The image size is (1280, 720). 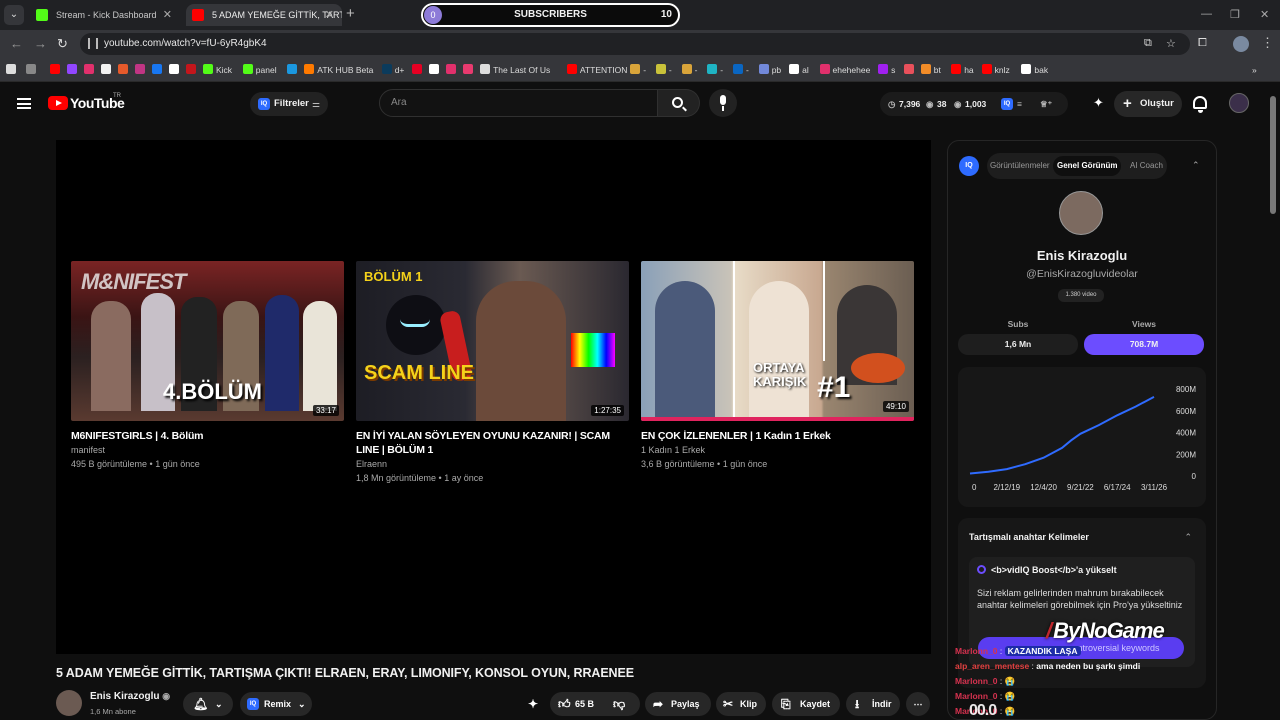 What do you see at coordinates (207, 436) in the screenshot?
I see `video-title: M6NIFESTGIRLS | 4. Bölüm` at bounding box center [207, 436].